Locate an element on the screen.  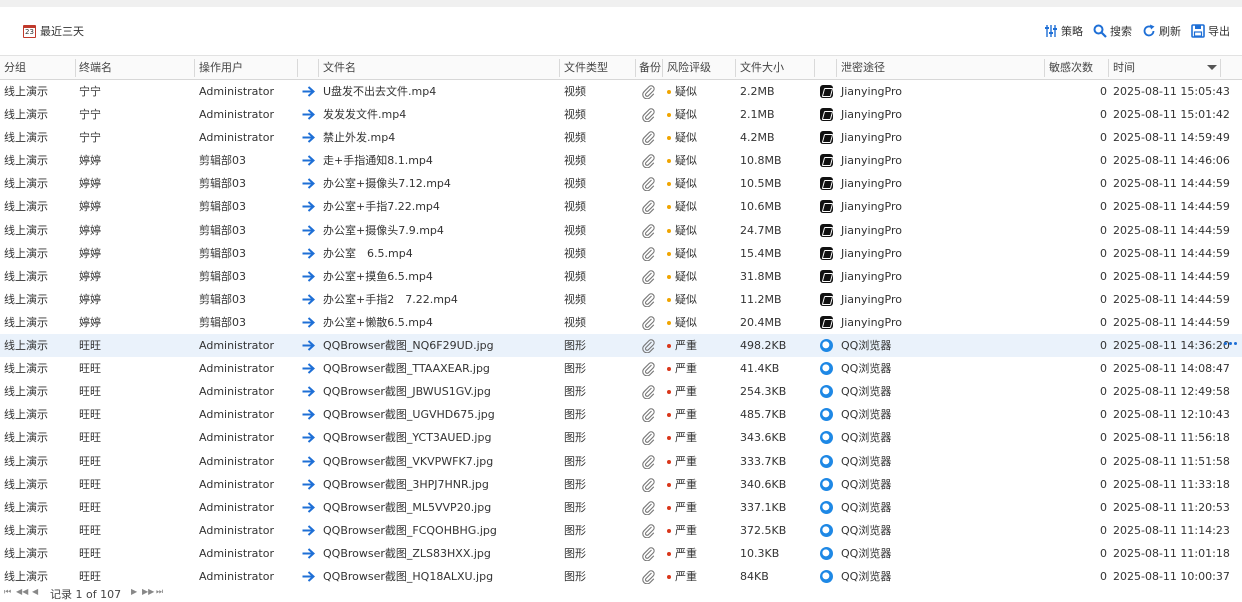
col-header-channel: 泄密途径 is located at coordinates (863, 68).